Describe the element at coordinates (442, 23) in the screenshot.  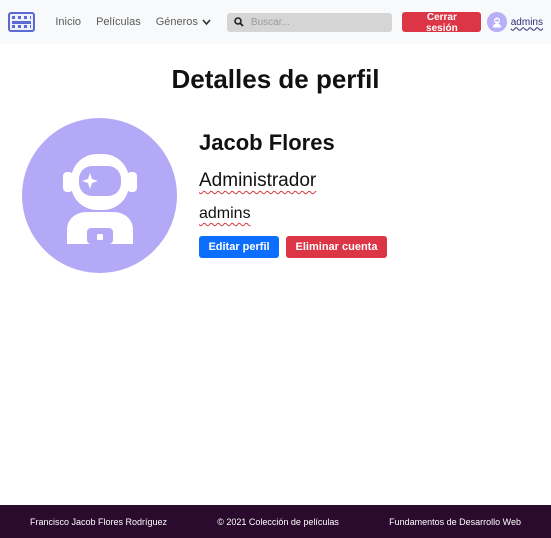
I see `logout-button: Cerrar sesión` at that location.